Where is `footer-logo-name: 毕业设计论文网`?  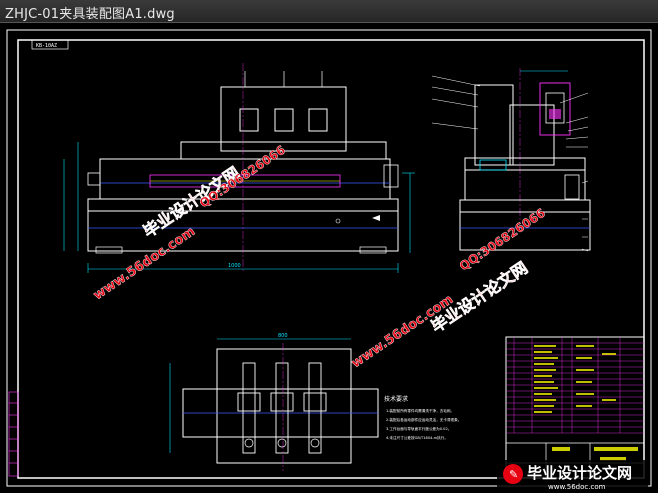
footer-logo-name: 毕业设计论文网 is located at coordinates (579, 473).